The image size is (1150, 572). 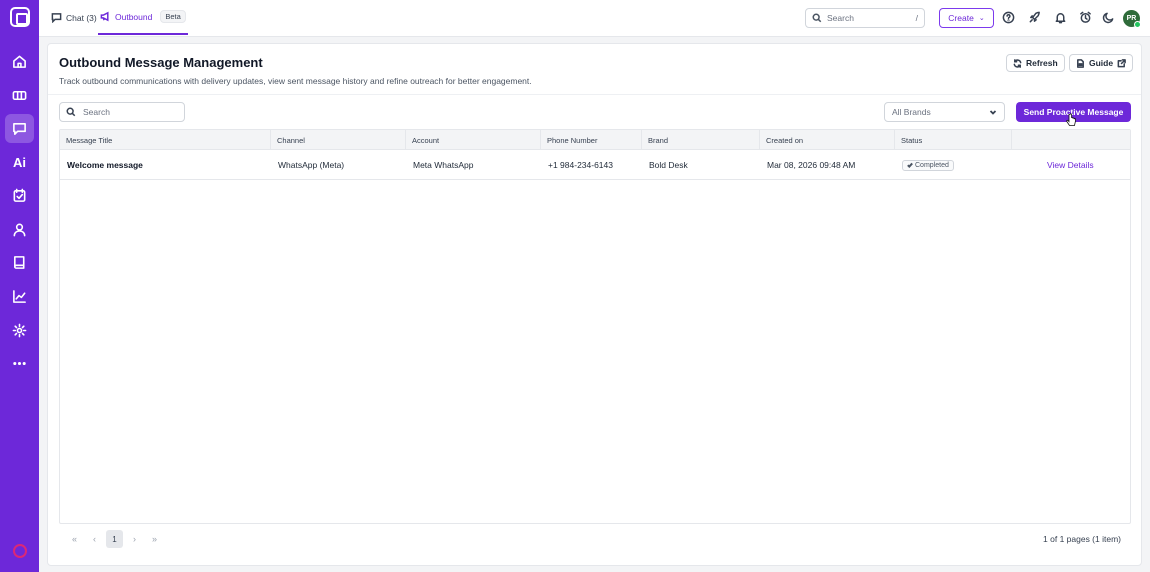 What do you see at coordinates (811, 165) in the screenshot?
I see `cell-created-on: Mar 08, 2026 09:48 AM` at bounding box center [811, 165].